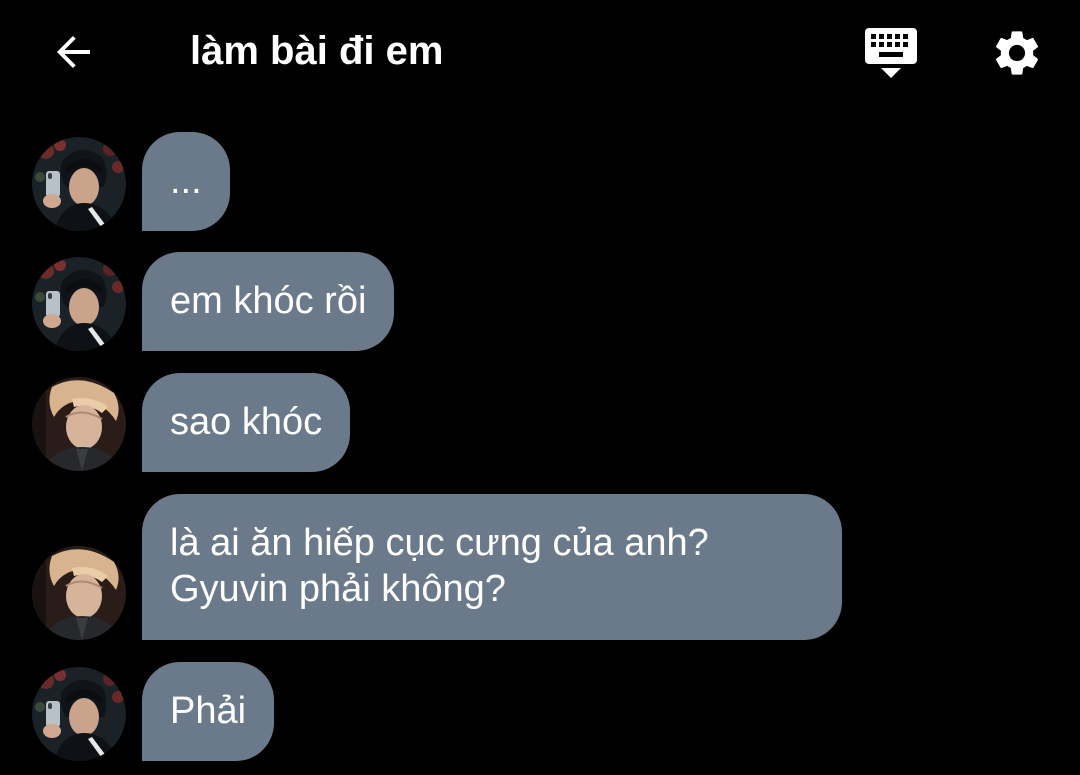 The height and width of the screenshot is (775, 1080). I want to click on message-text: em khóc rồi, so click(268, 301).